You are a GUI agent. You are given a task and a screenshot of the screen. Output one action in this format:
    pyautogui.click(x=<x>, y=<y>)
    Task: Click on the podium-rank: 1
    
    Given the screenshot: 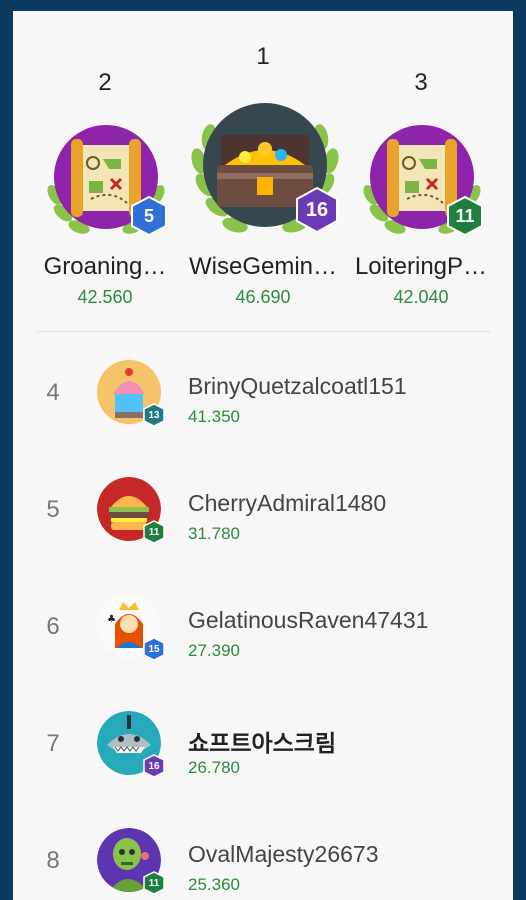 What is the action you would take?
    pyautogui.click(x=263, y=56)
    